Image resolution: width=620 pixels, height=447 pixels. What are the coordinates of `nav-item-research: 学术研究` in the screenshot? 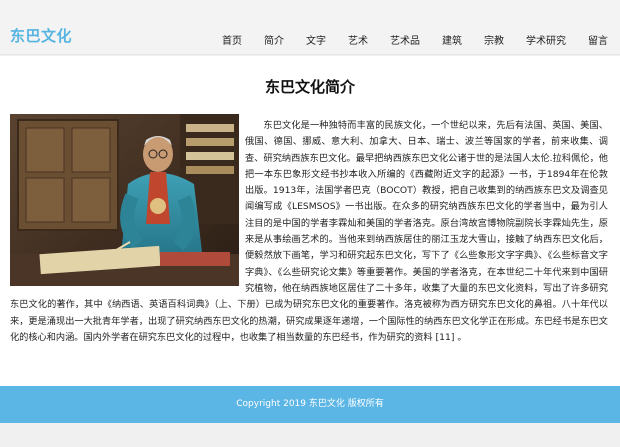 It's located at (546, 39).